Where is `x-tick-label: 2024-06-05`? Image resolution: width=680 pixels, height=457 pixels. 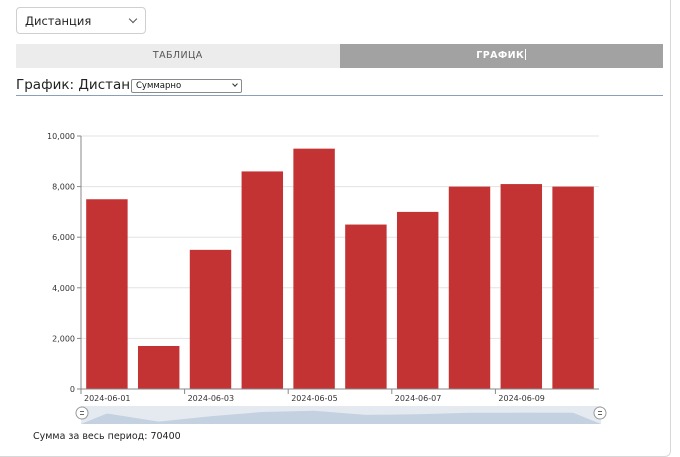 x-tick-label: 2024-06-05 is located at coordinates (314, 398).